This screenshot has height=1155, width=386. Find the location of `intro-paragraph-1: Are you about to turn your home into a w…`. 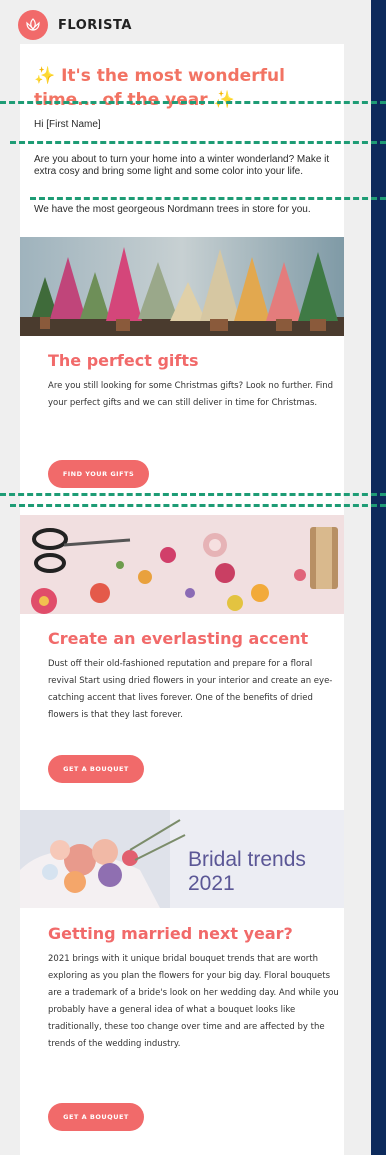

intro-paragraph-1: Are you about to turn your home into a w… is located at coordinates (182, 165).